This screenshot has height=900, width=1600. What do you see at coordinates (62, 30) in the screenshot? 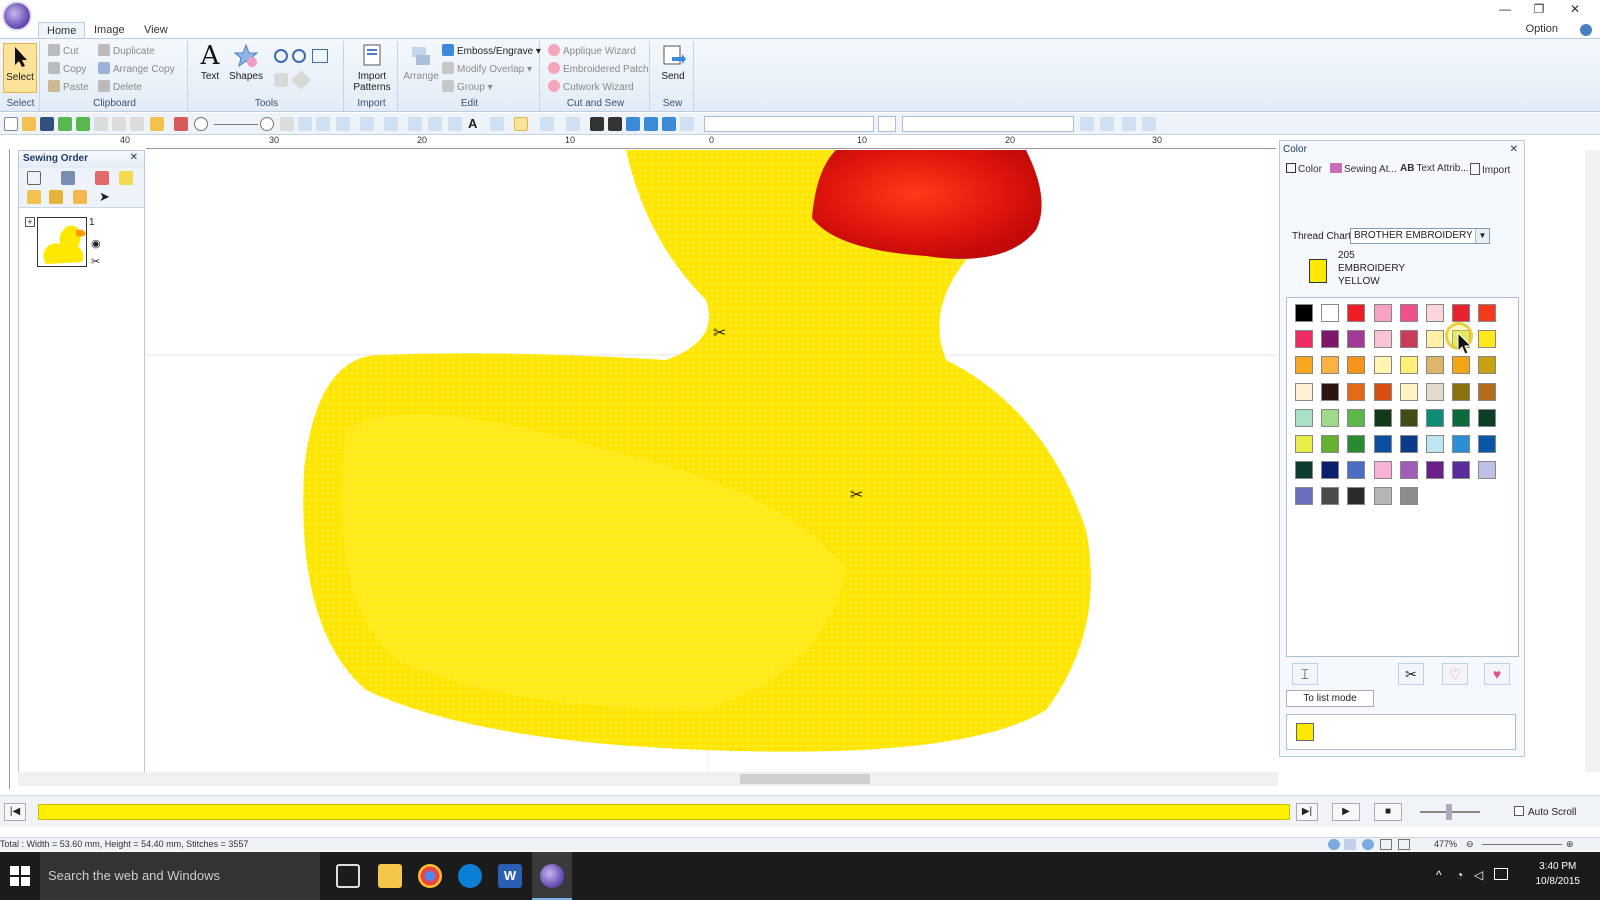
I see `tab-home: Home` at bounding box center [62, 30].